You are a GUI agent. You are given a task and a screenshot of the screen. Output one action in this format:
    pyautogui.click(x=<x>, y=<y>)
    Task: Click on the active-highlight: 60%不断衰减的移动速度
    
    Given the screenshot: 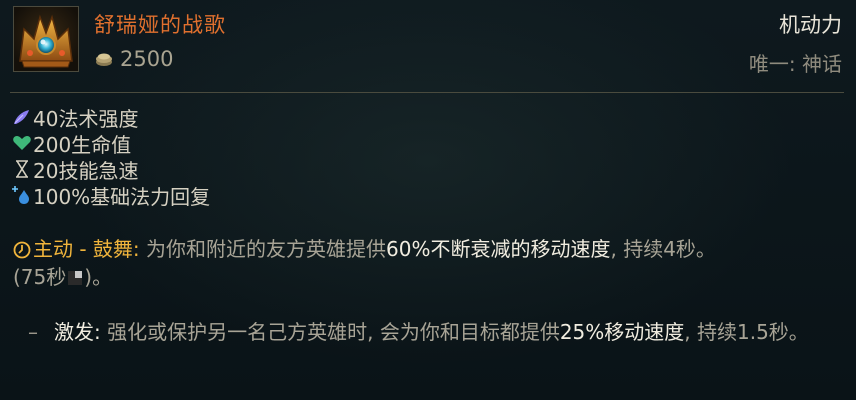 What is the action you would take?
    pyautogui.click(x=498, y=249)
    